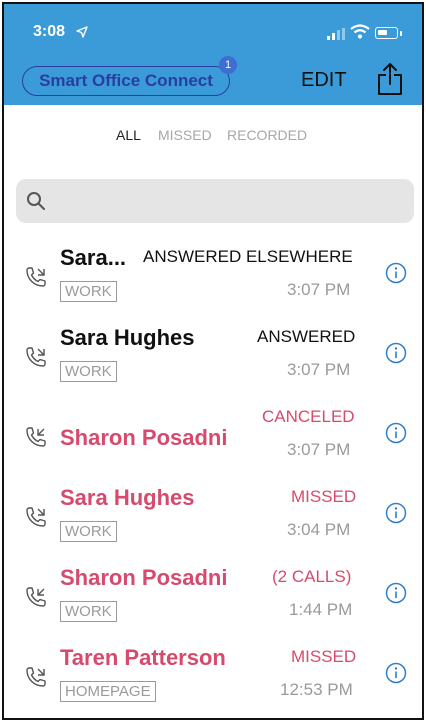 This screenshot has height=722, width=426. What do you see at coordinates (126, 81) in the screenshot?
I see `app-name-button: Smart Office Connect` at bounding box center [126, 81].